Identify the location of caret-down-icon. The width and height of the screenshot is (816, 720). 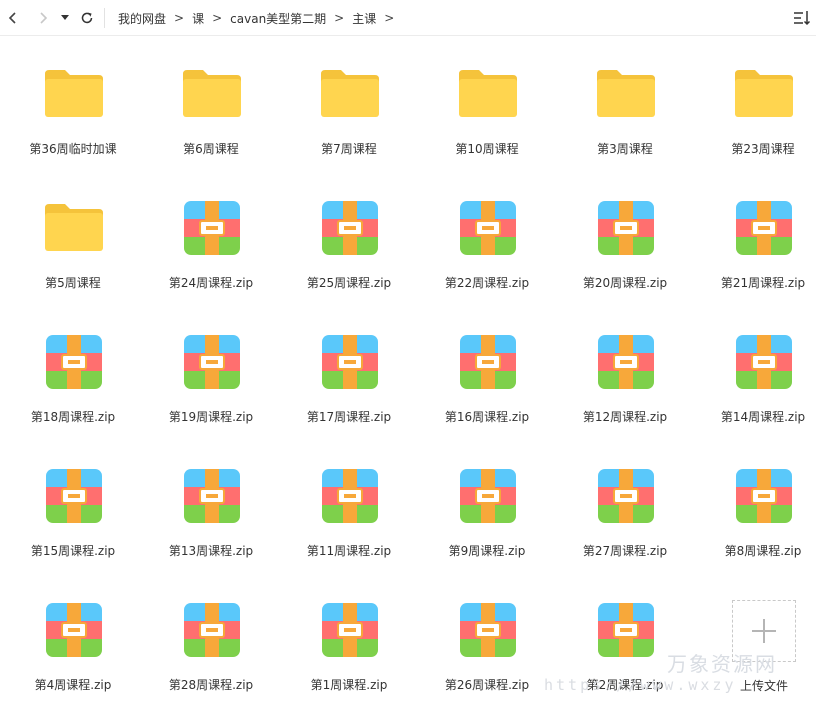
(65, 17).